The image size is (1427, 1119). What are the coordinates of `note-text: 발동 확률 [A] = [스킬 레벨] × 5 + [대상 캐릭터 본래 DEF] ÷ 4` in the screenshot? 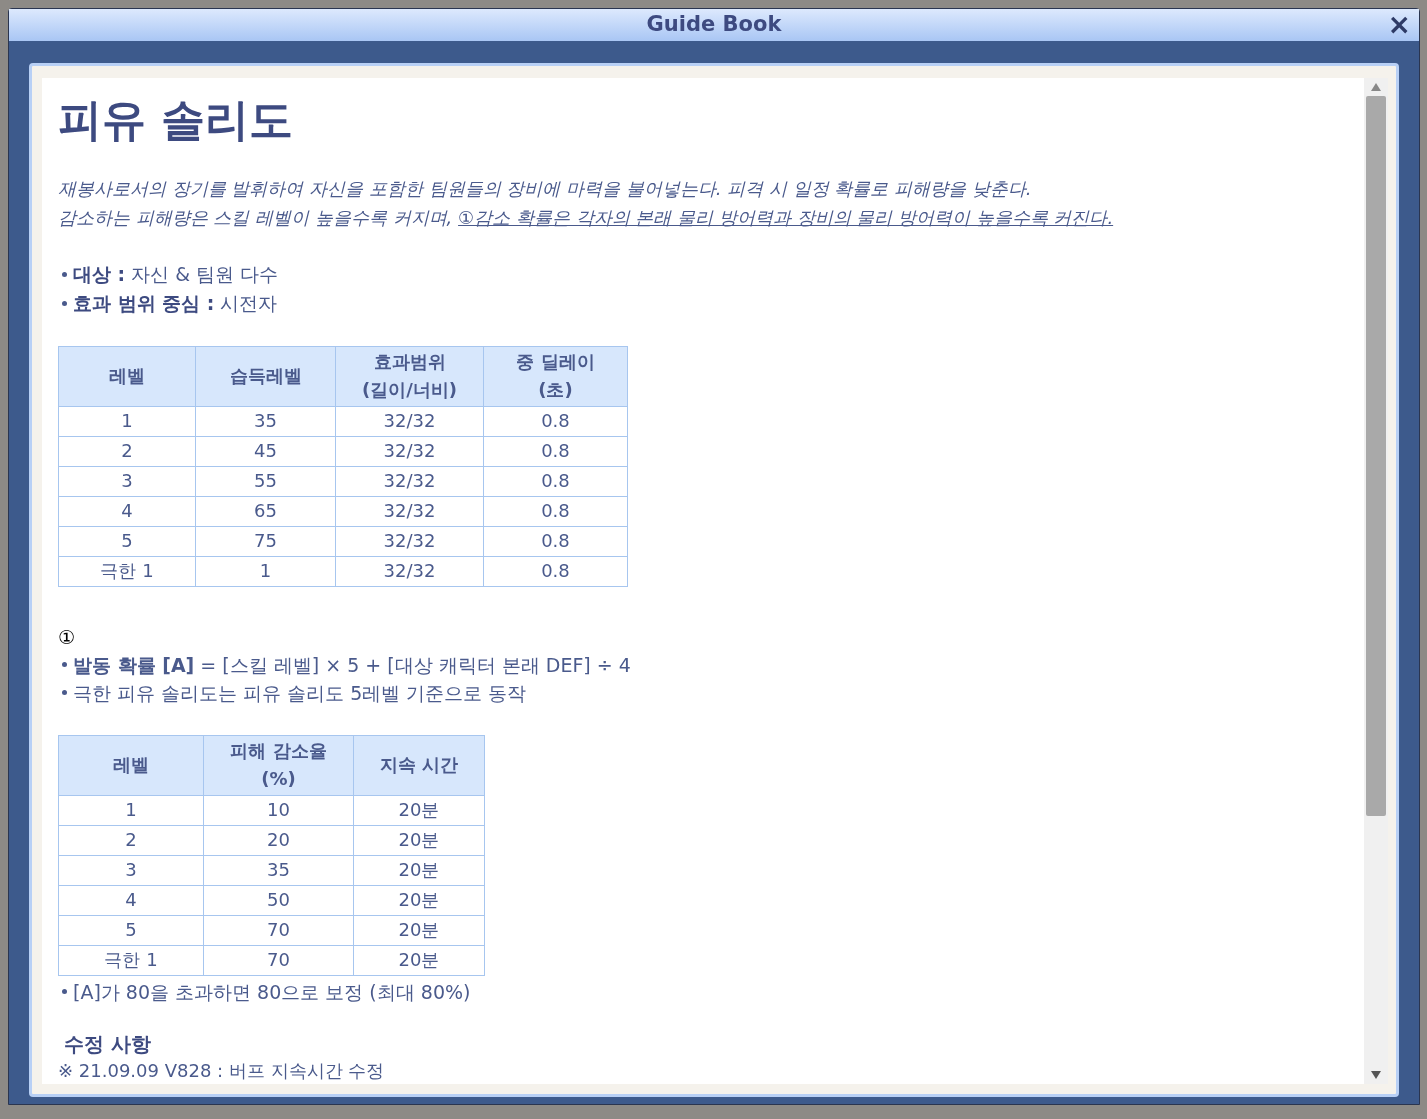 It's located at (352, 665).